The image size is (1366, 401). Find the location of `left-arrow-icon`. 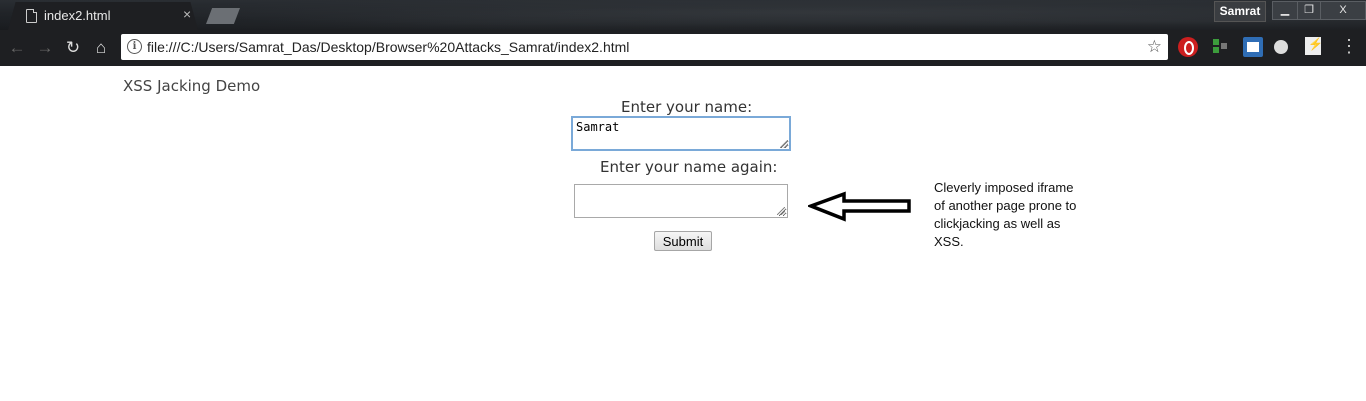

left-arrow-icon is located at coordinates (859, 206).